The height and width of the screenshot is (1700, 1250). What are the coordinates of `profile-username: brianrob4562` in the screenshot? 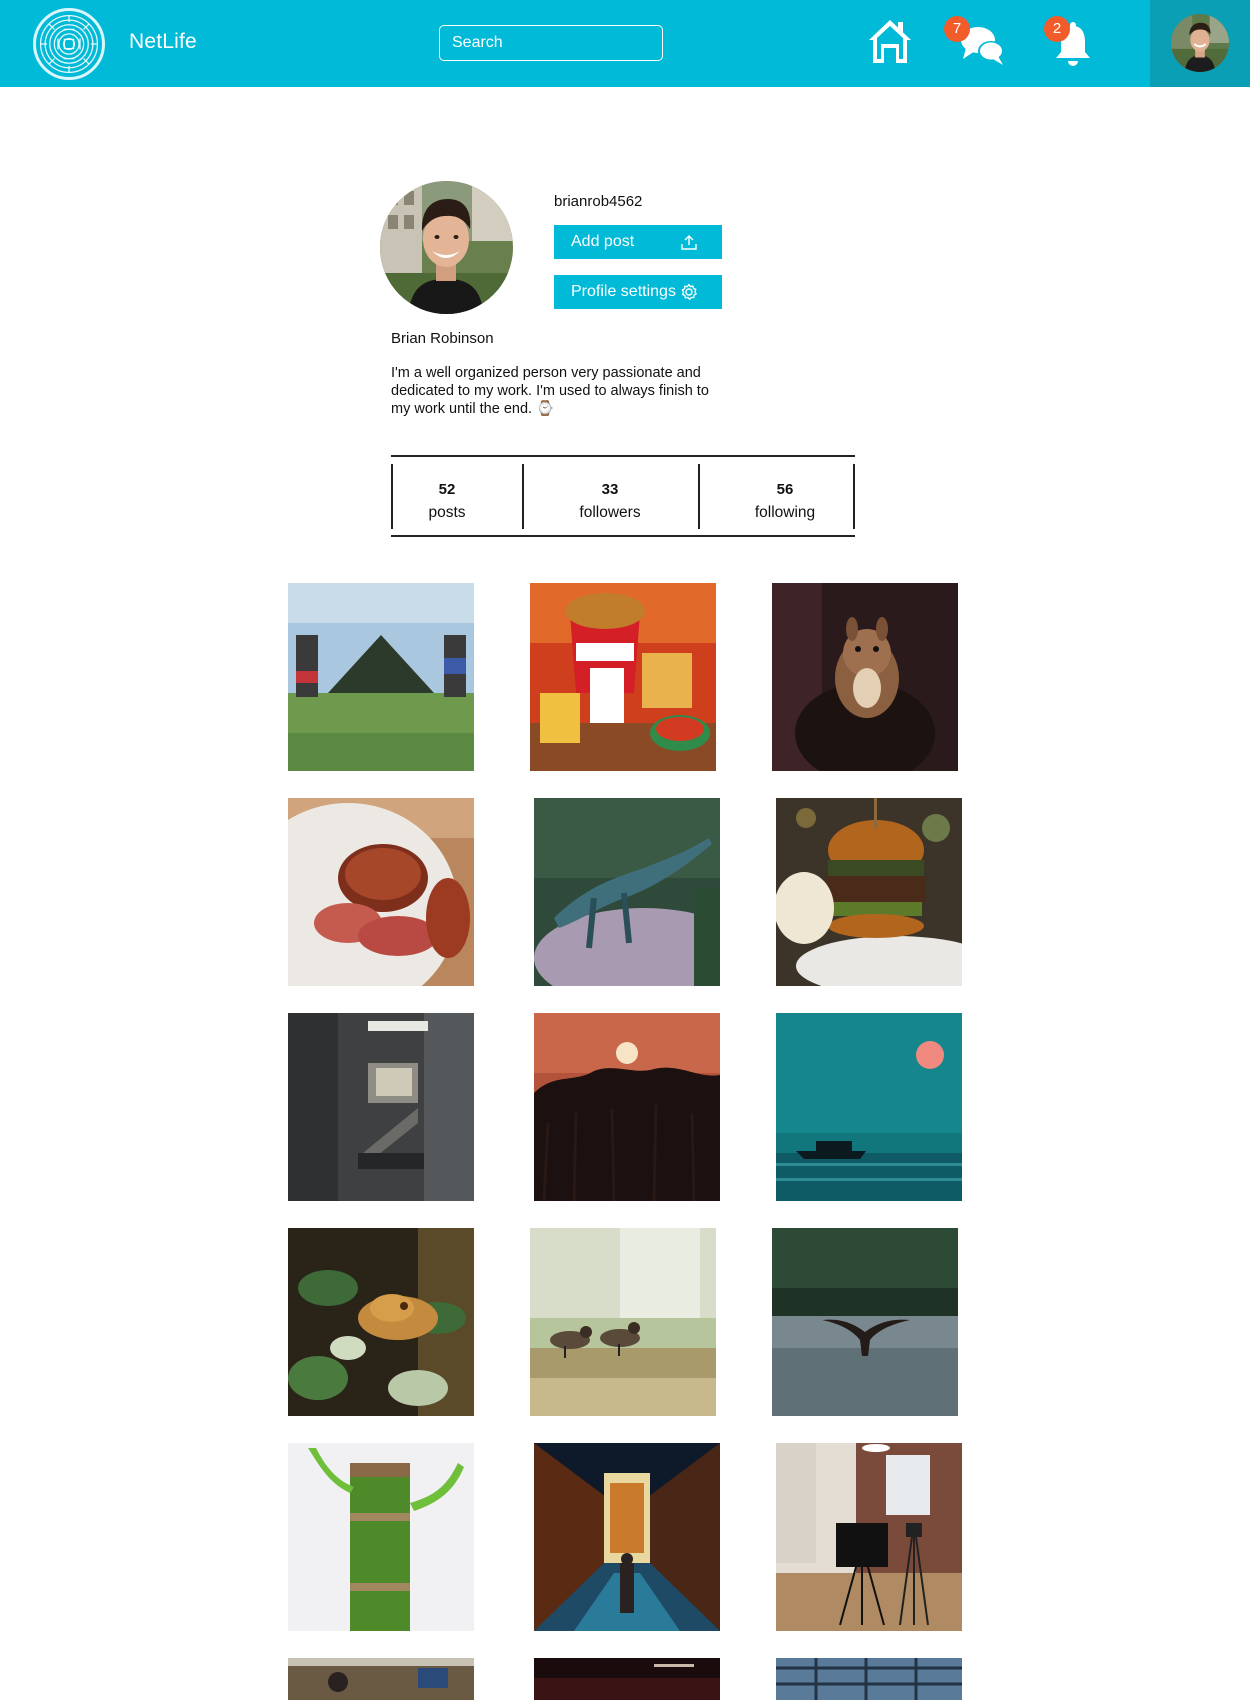 It's located at (598, 201).